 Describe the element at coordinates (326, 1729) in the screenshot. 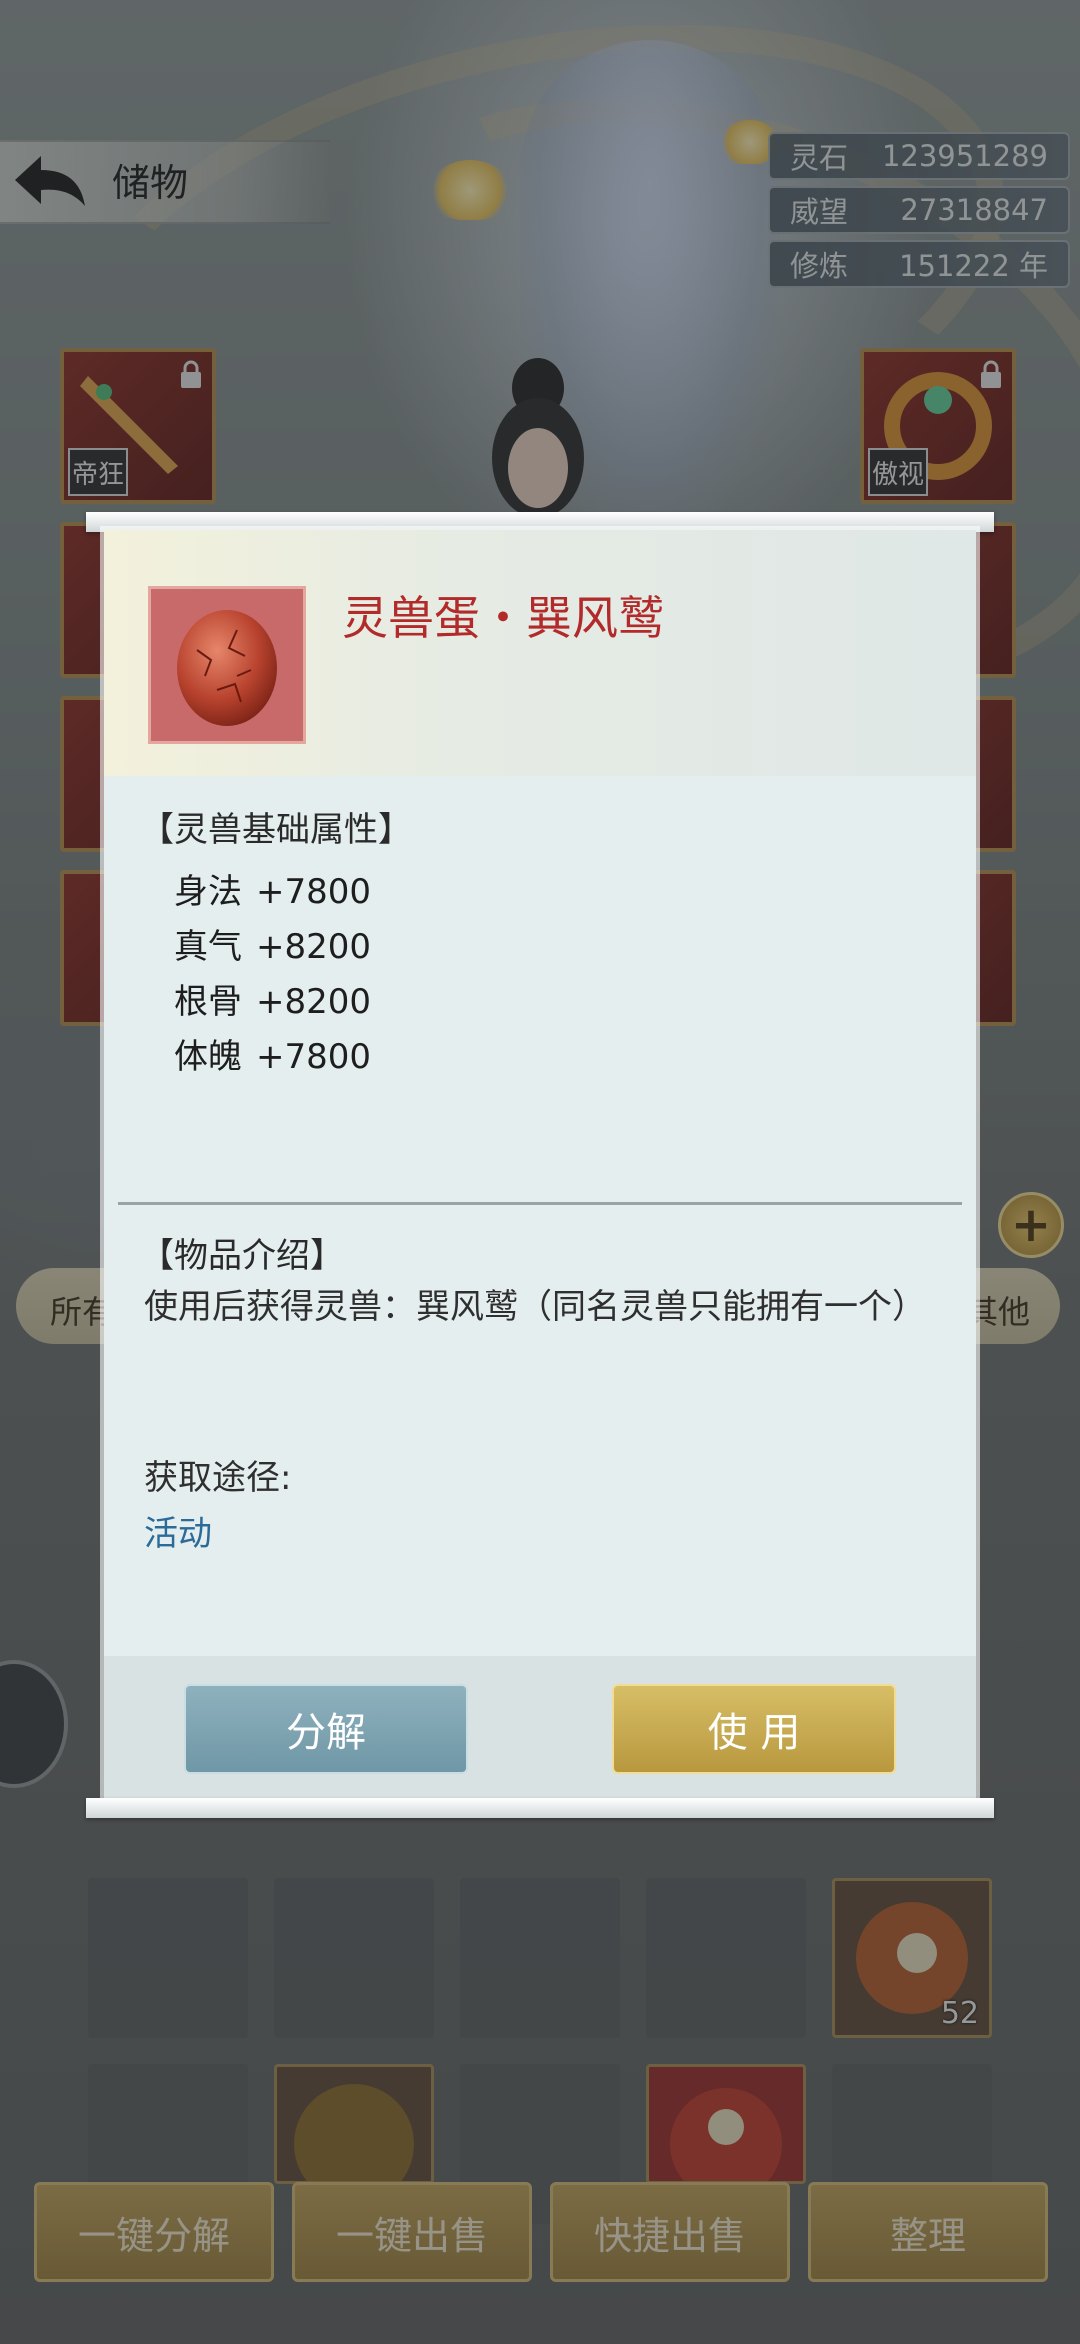

I see `decompose-button: 分解` at that location.